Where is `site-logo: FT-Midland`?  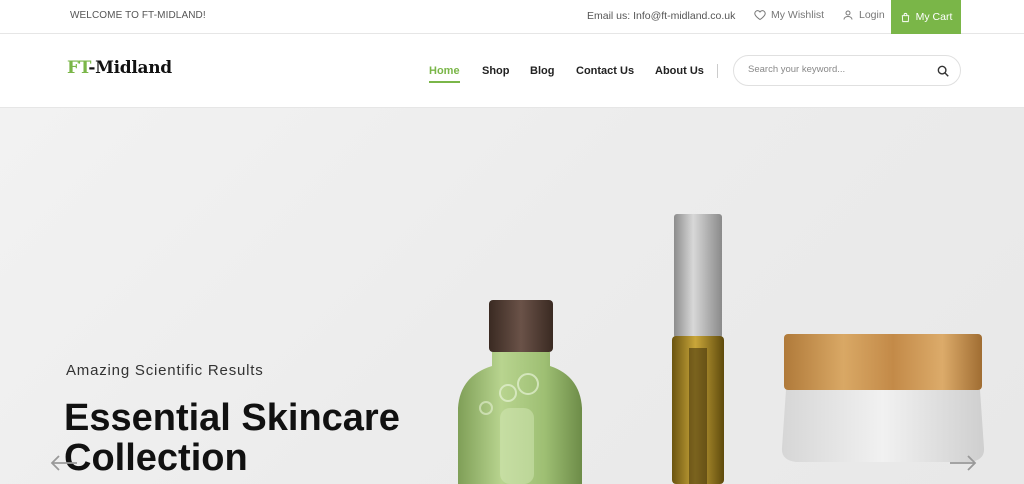
site-logo: FT-Midland is located at coordinates (119, 68).